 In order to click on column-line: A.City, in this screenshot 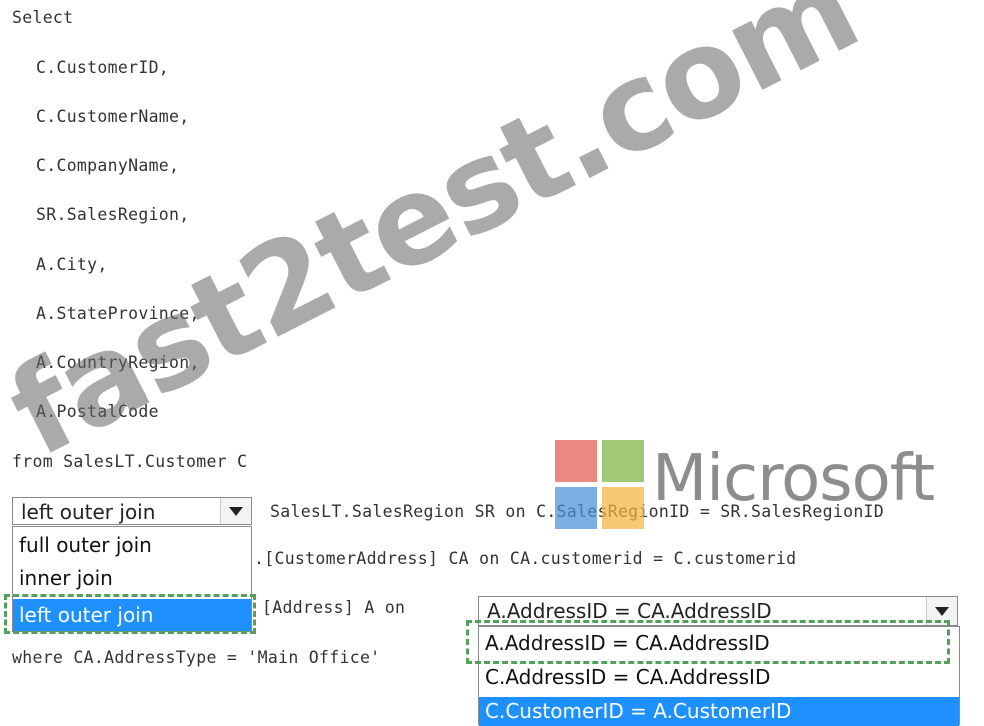, I will do `click(72, 264)`.